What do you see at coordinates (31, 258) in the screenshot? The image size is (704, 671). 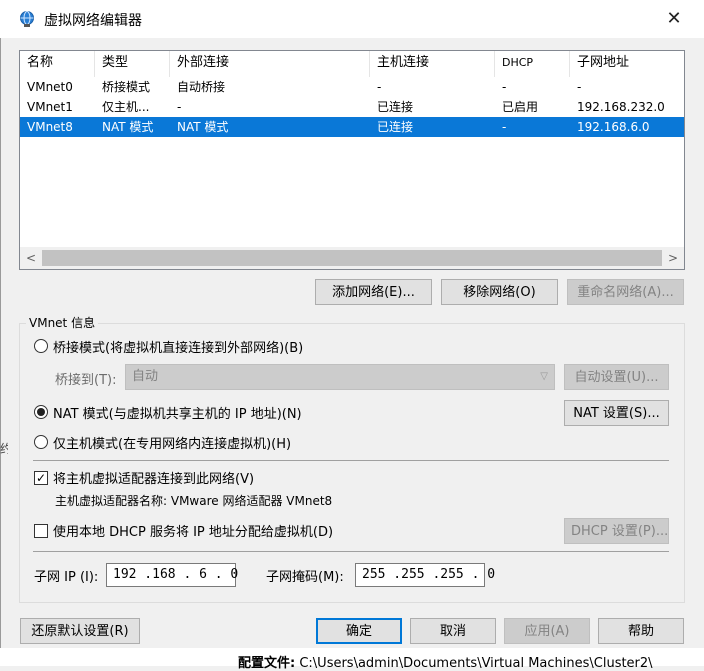 I see `scroll-left-icon: <` at bounding box center [31, 258].